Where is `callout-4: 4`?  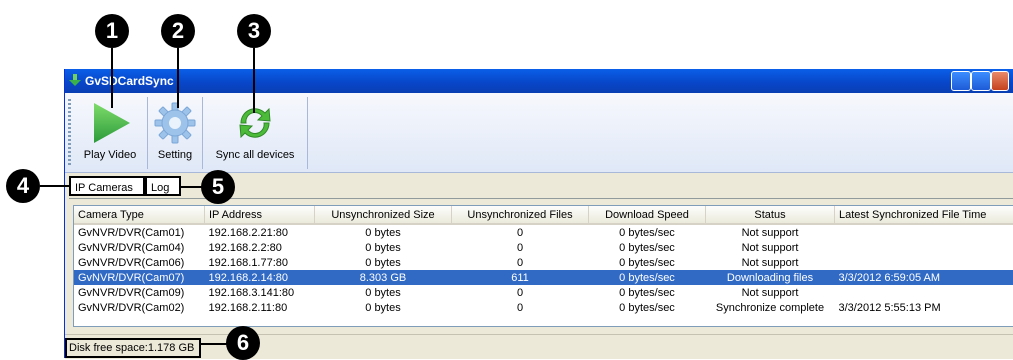 callout-4: 4 is located at coordinates (23, 186).